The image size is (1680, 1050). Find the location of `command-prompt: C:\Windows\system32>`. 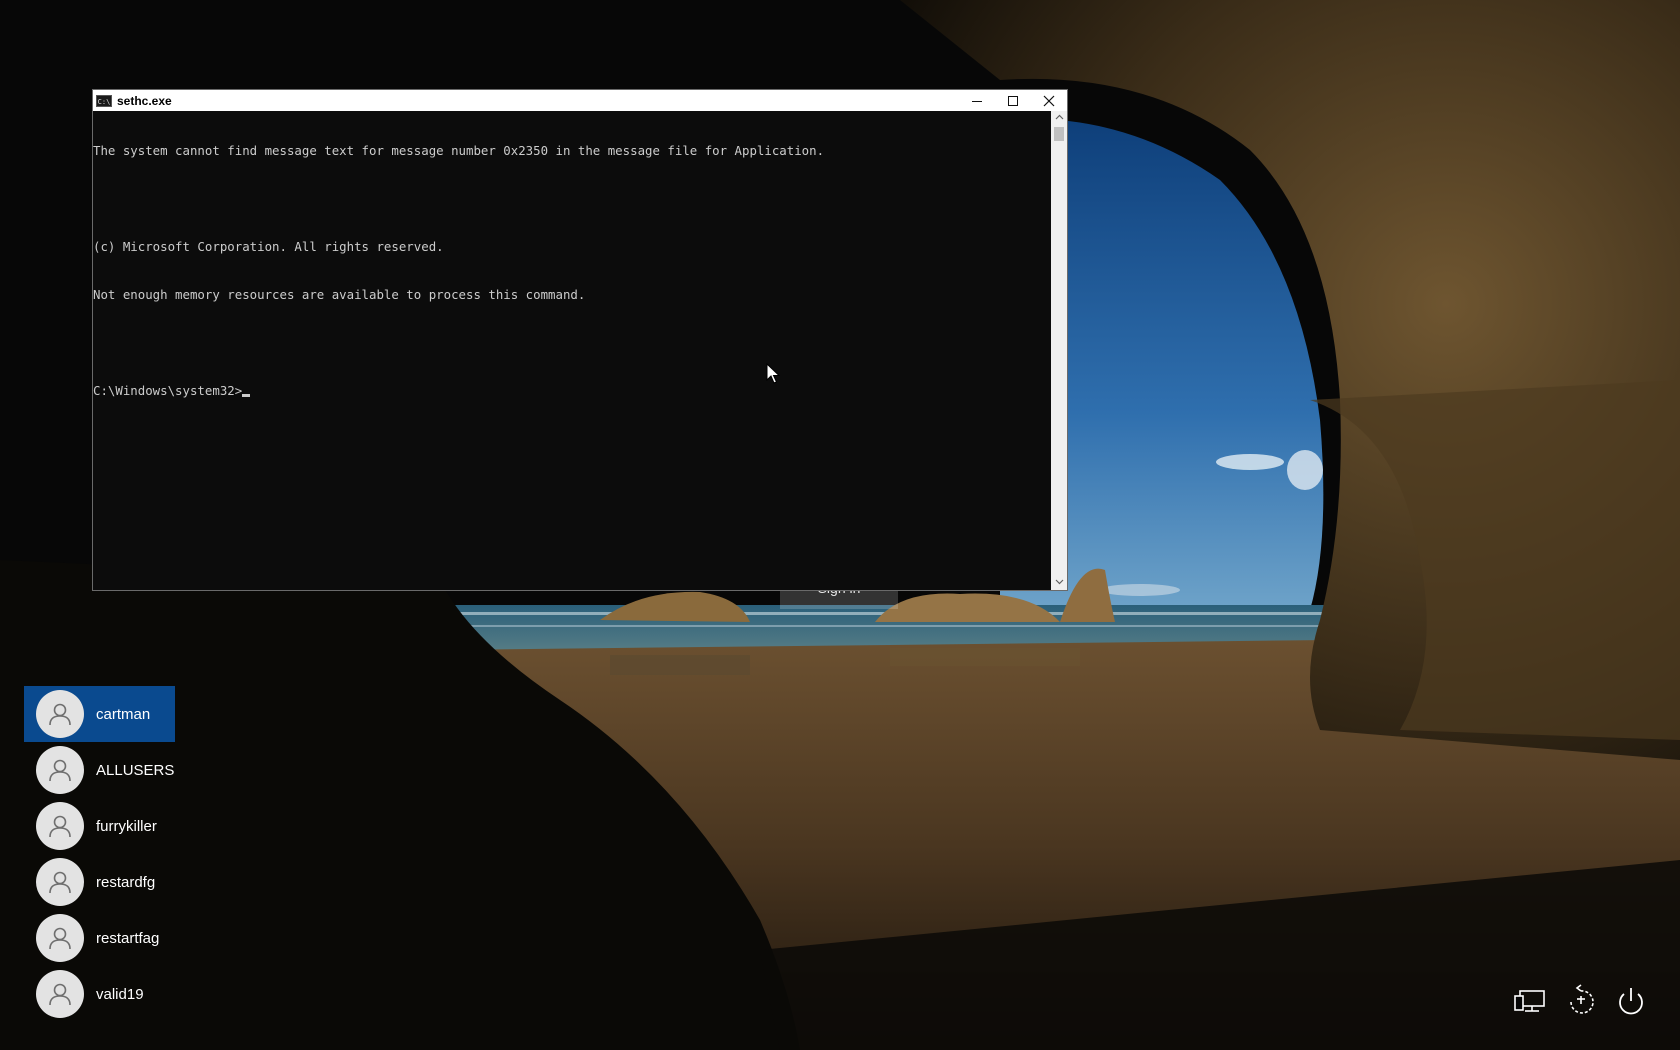

command-prompt: C:\Windows\system32> is located at coordinates (168, 390).